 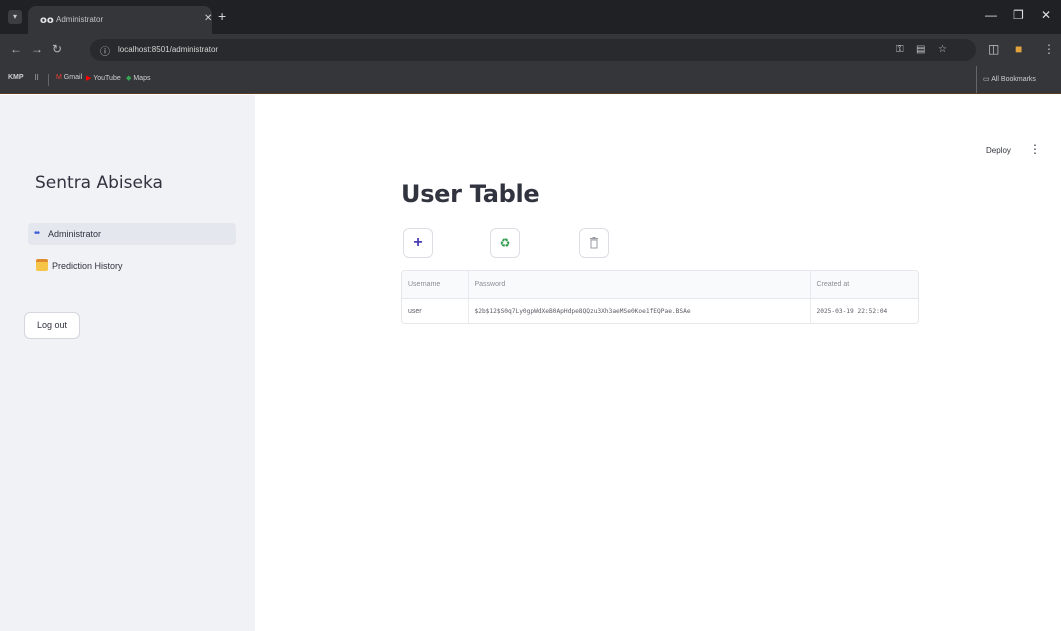 What do you see at coordinates (99, 183) in the screenshot?
I see `brand-title: Sentra Abiseka` at bounding box center [99, 183].